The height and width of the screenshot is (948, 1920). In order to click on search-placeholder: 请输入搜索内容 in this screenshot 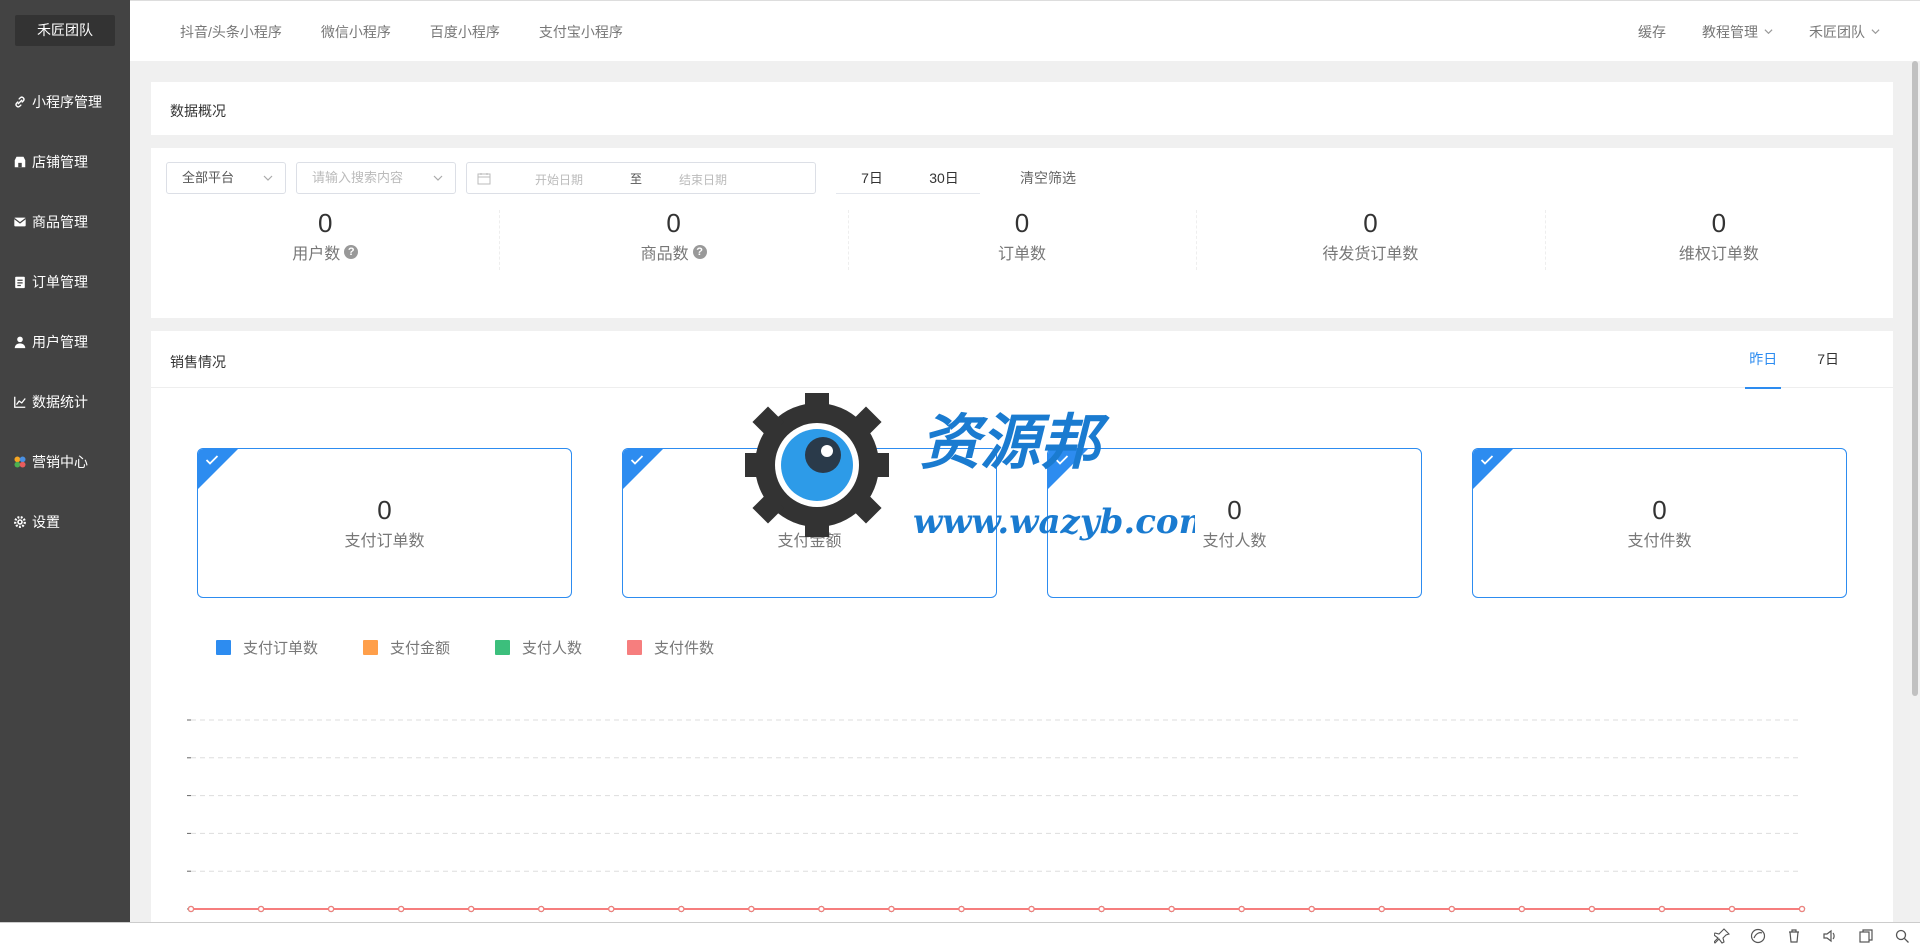, I will do `click(358, 177)`.